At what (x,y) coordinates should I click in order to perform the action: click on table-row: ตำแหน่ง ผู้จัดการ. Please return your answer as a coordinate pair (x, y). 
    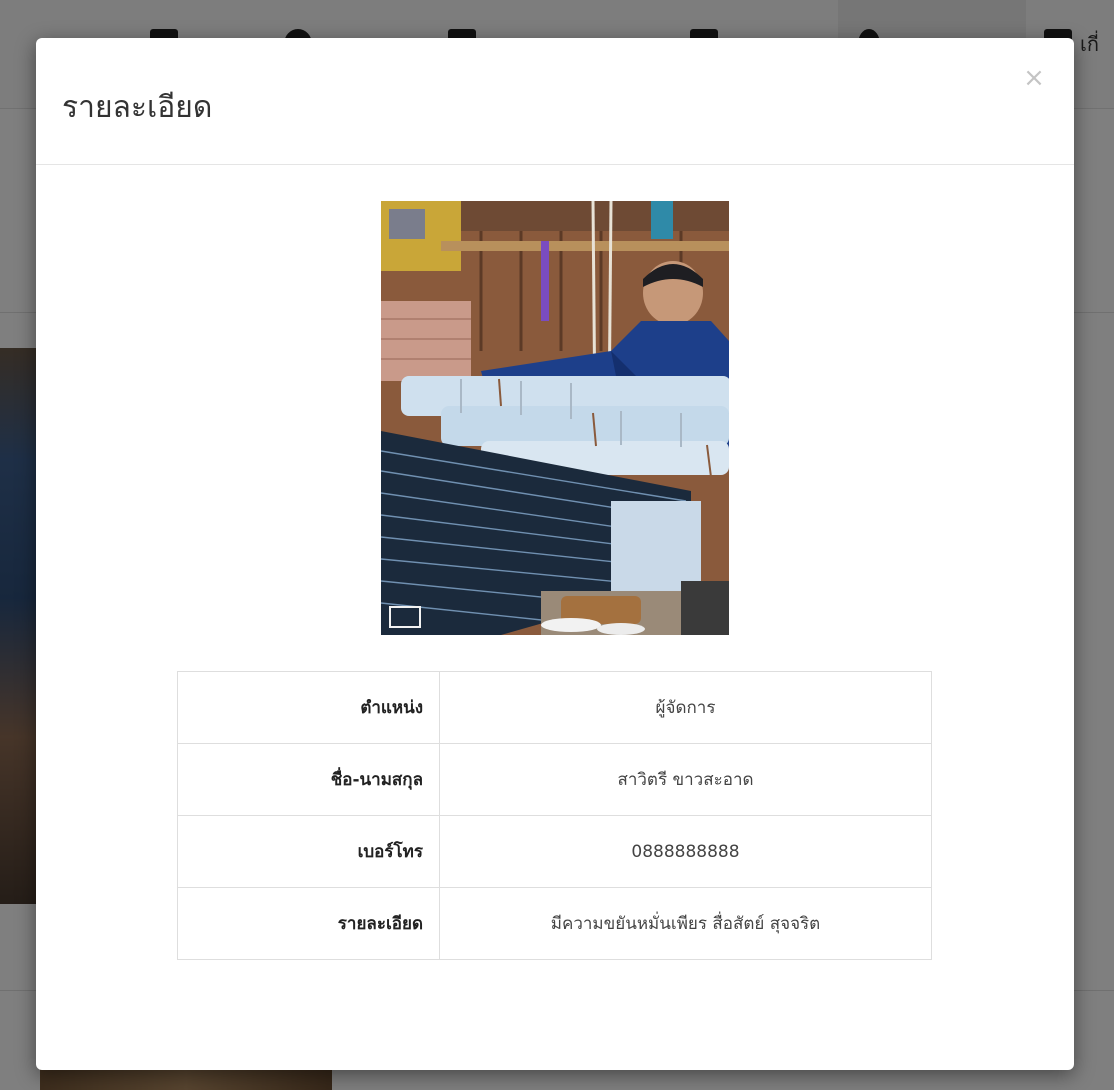
    Looking at the image, I should click on (554, 707).